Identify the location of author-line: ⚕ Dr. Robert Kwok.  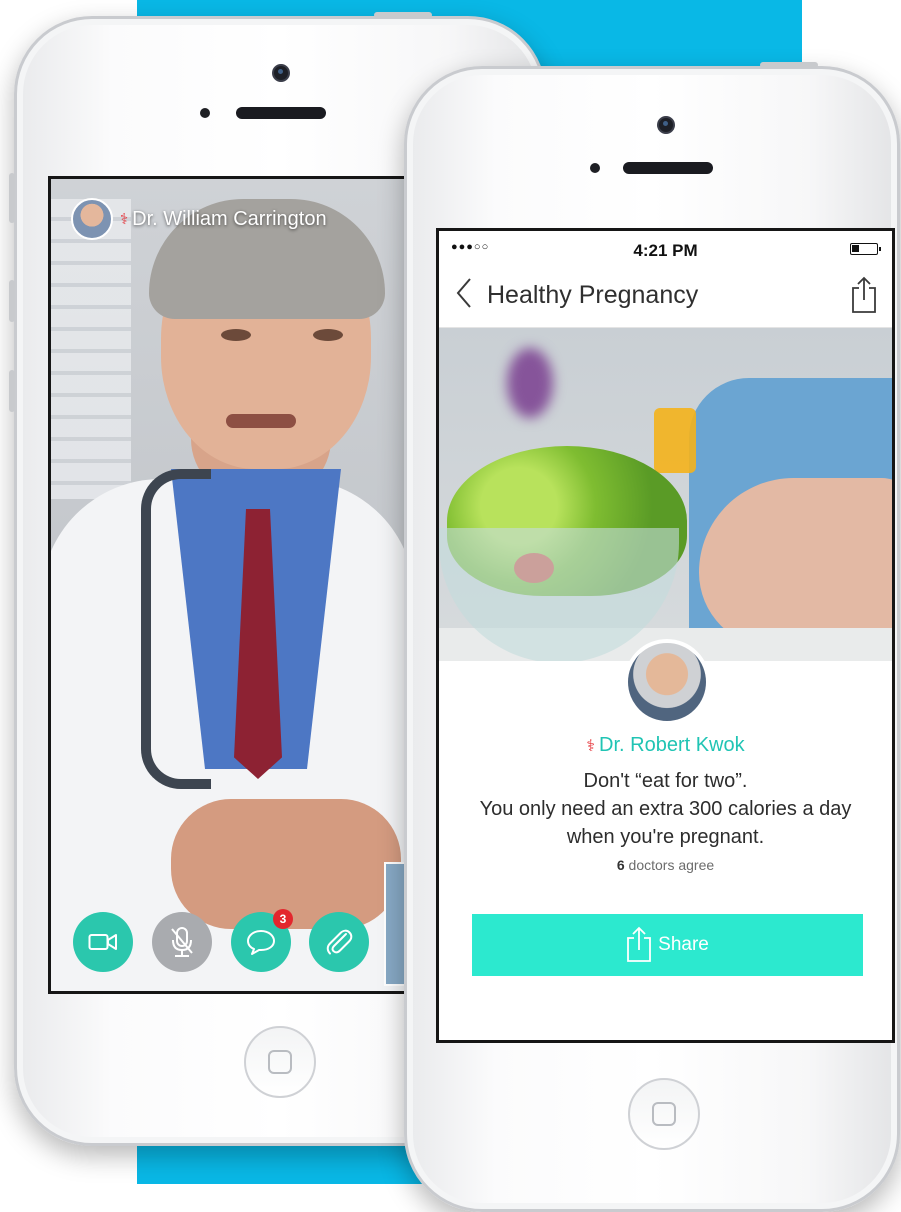
(665, 745).